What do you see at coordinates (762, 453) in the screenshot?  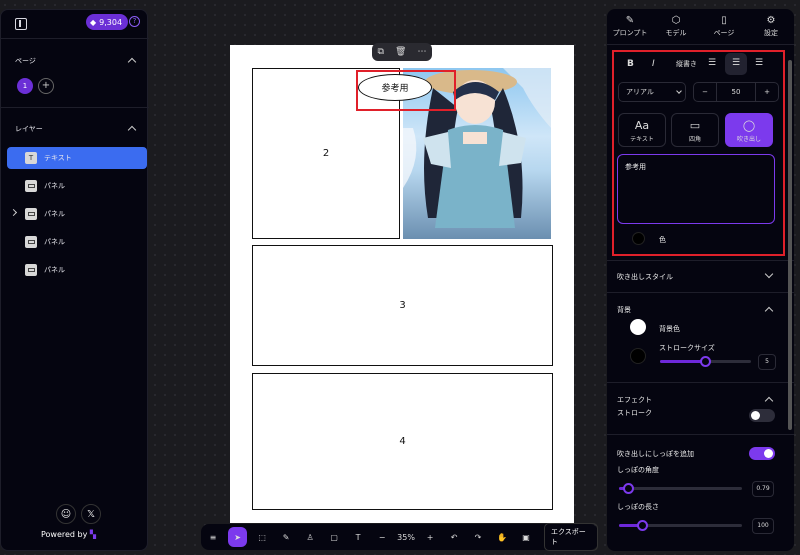 I see `add-tail-toggle` at bounding box center [762, 453].